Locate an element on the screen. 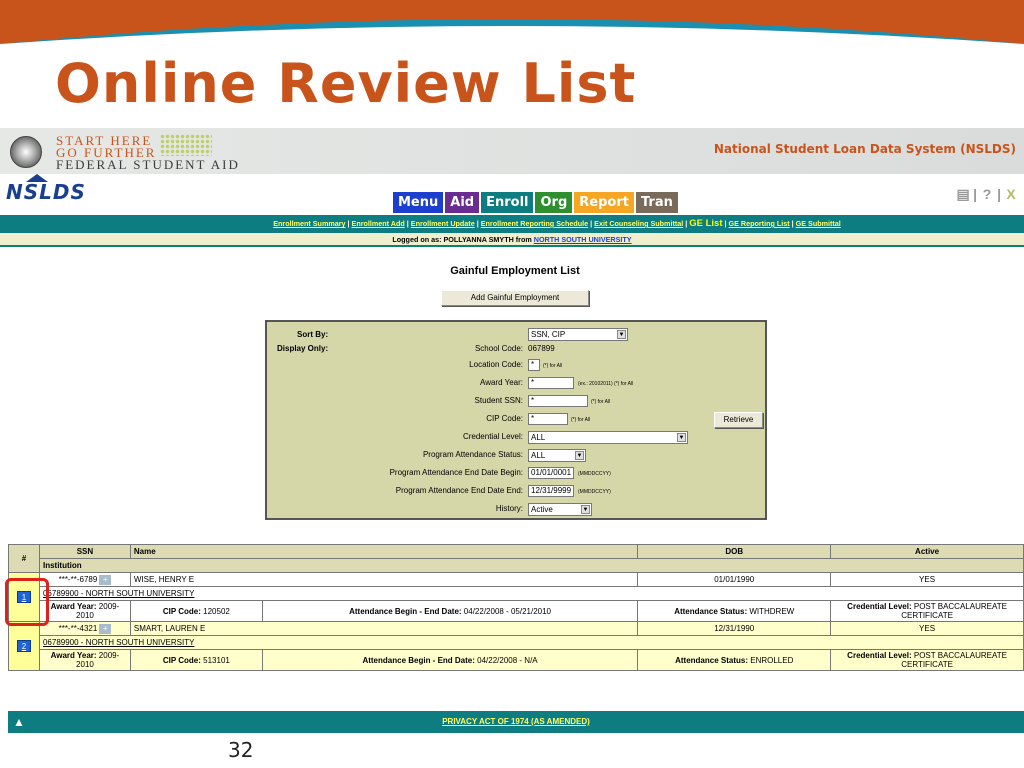 The height and width of the screenshot is (768, 1024). link-enrollment-update: Enrollment Update is located at coordinates (443, 223).